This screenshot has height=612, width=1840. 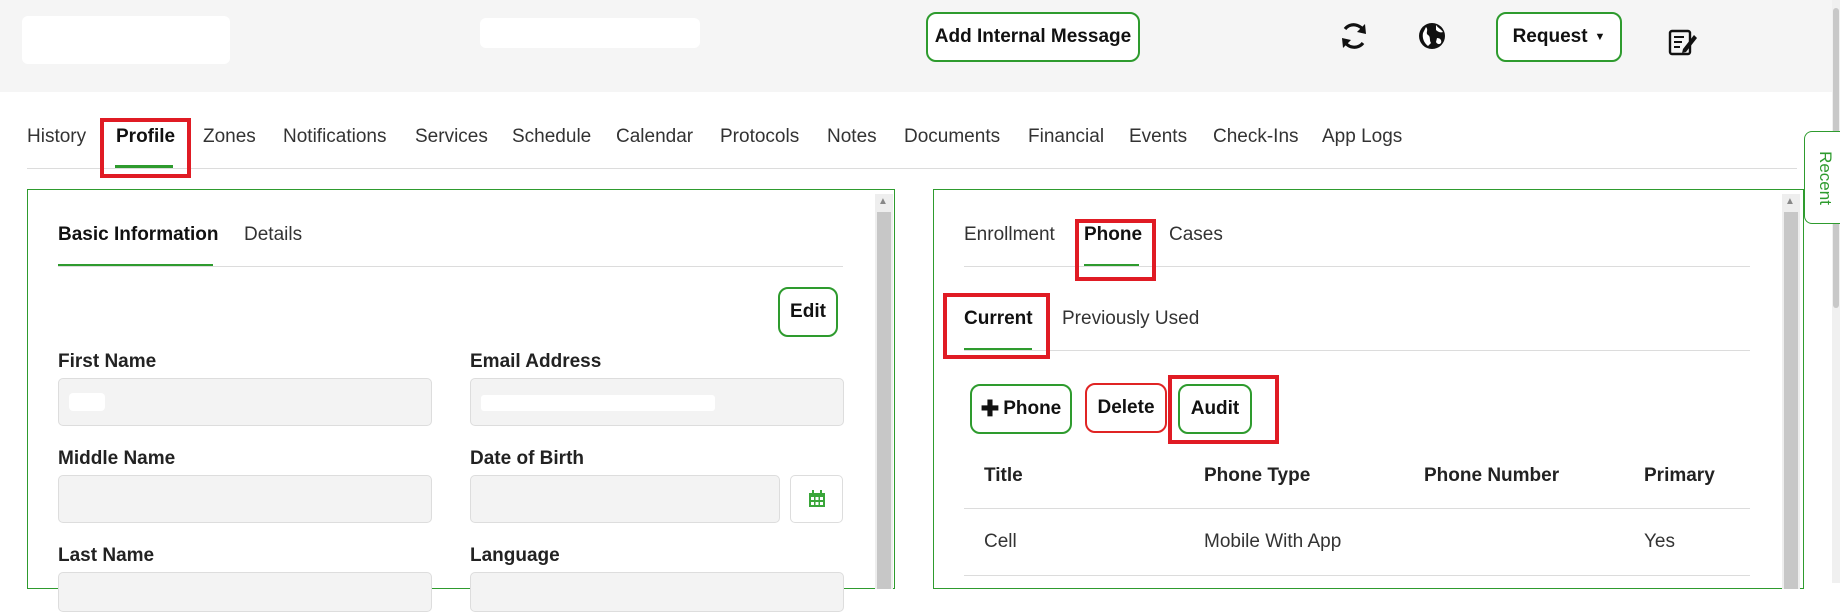 What do you see at coordinates (1682, 41) in the screenshot?
I see `notes-edit-icon` at bounding box center [1682, 41].